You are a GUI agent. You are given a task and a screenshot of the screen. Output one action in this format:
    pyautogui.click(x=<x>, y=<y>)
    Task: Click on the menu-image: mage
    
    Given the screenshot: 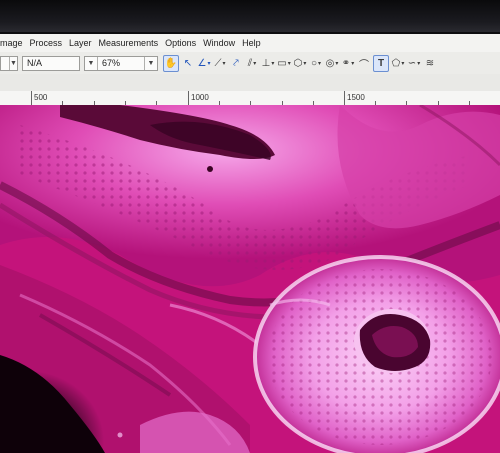 What is the action you would take?
    pyautogui.click(x=13, y=43)
    